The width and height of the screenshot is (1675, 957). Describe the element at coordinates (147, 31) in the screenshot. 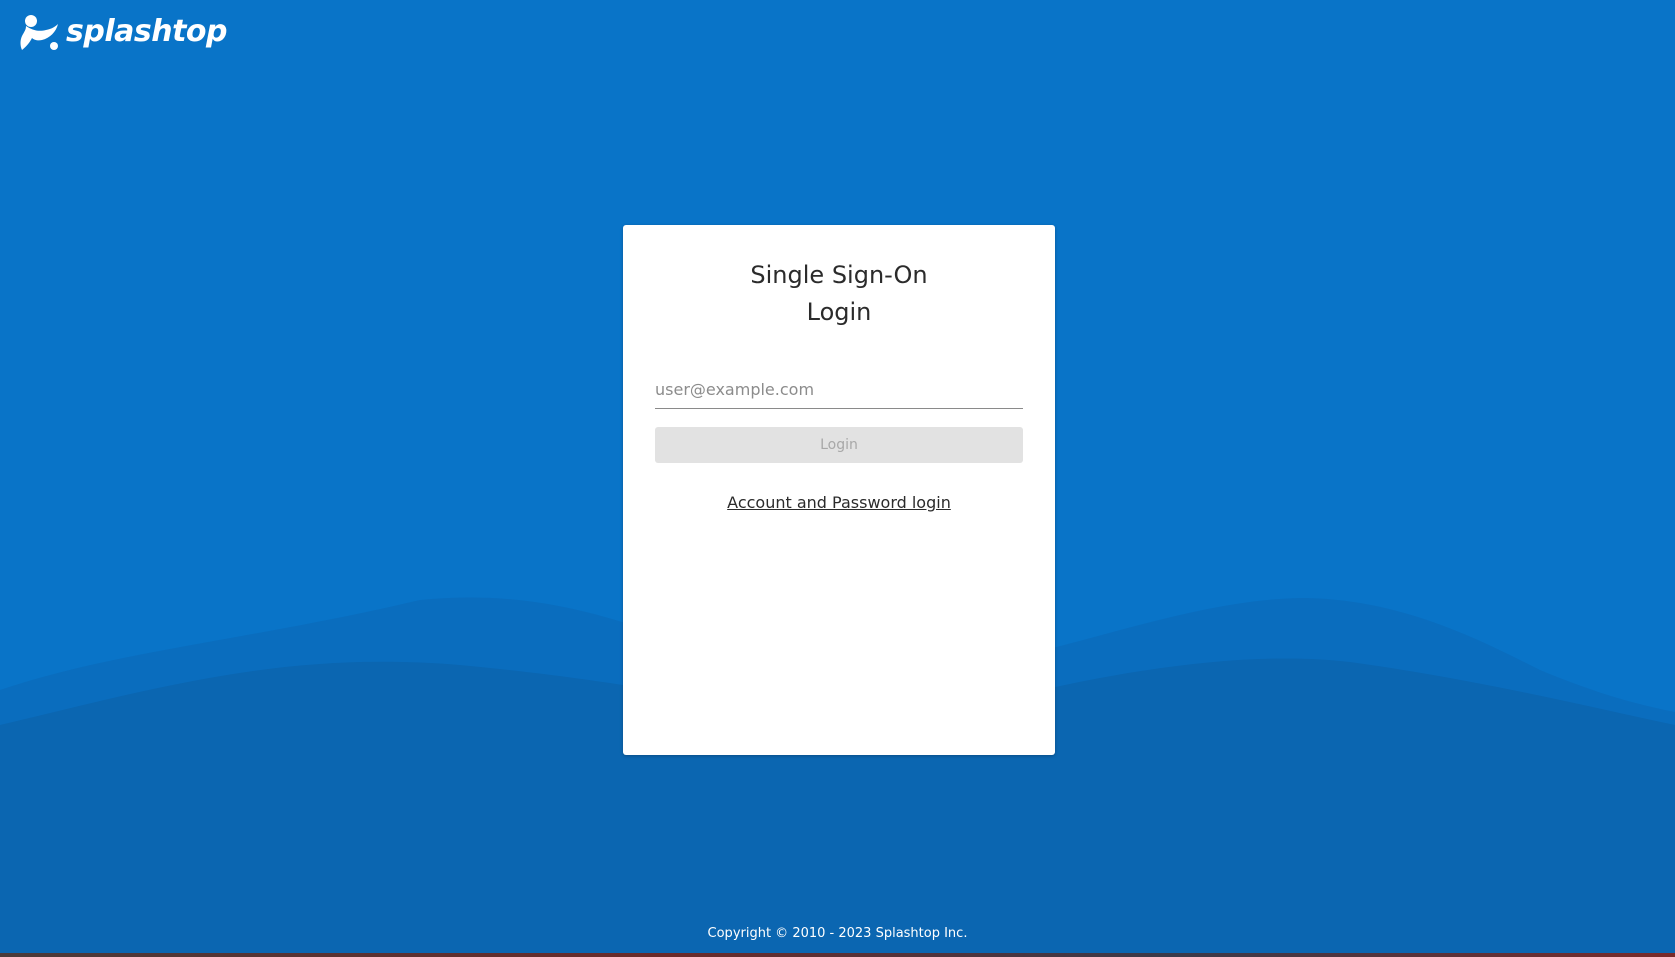

I see `brand-name: splashtop` at that location.